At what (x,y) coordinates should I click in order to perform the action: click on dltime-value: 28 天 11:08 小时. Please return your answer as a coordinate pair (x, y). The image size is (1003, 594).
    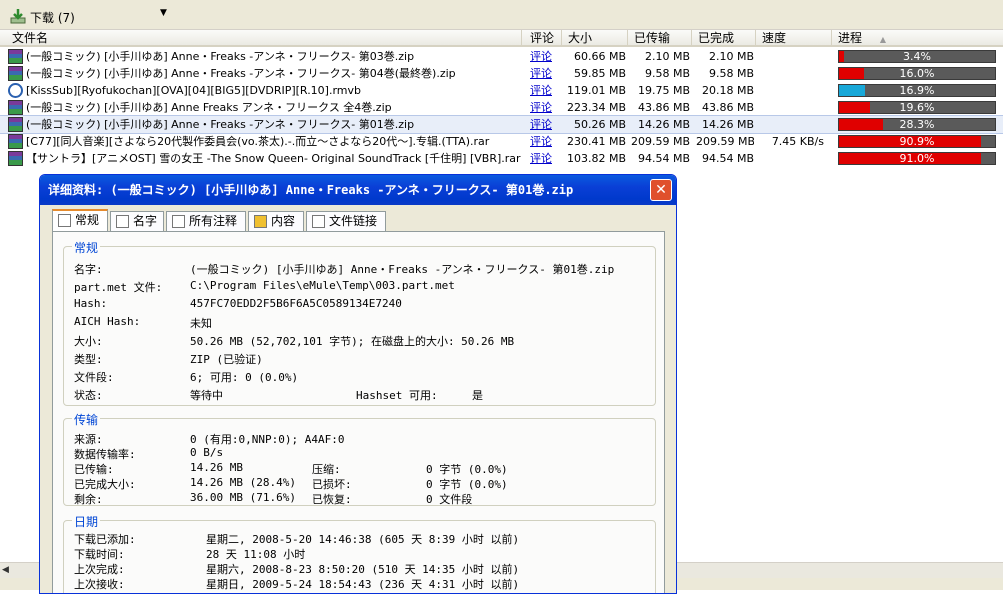
    Looking at the image, I should click on (256, 554).